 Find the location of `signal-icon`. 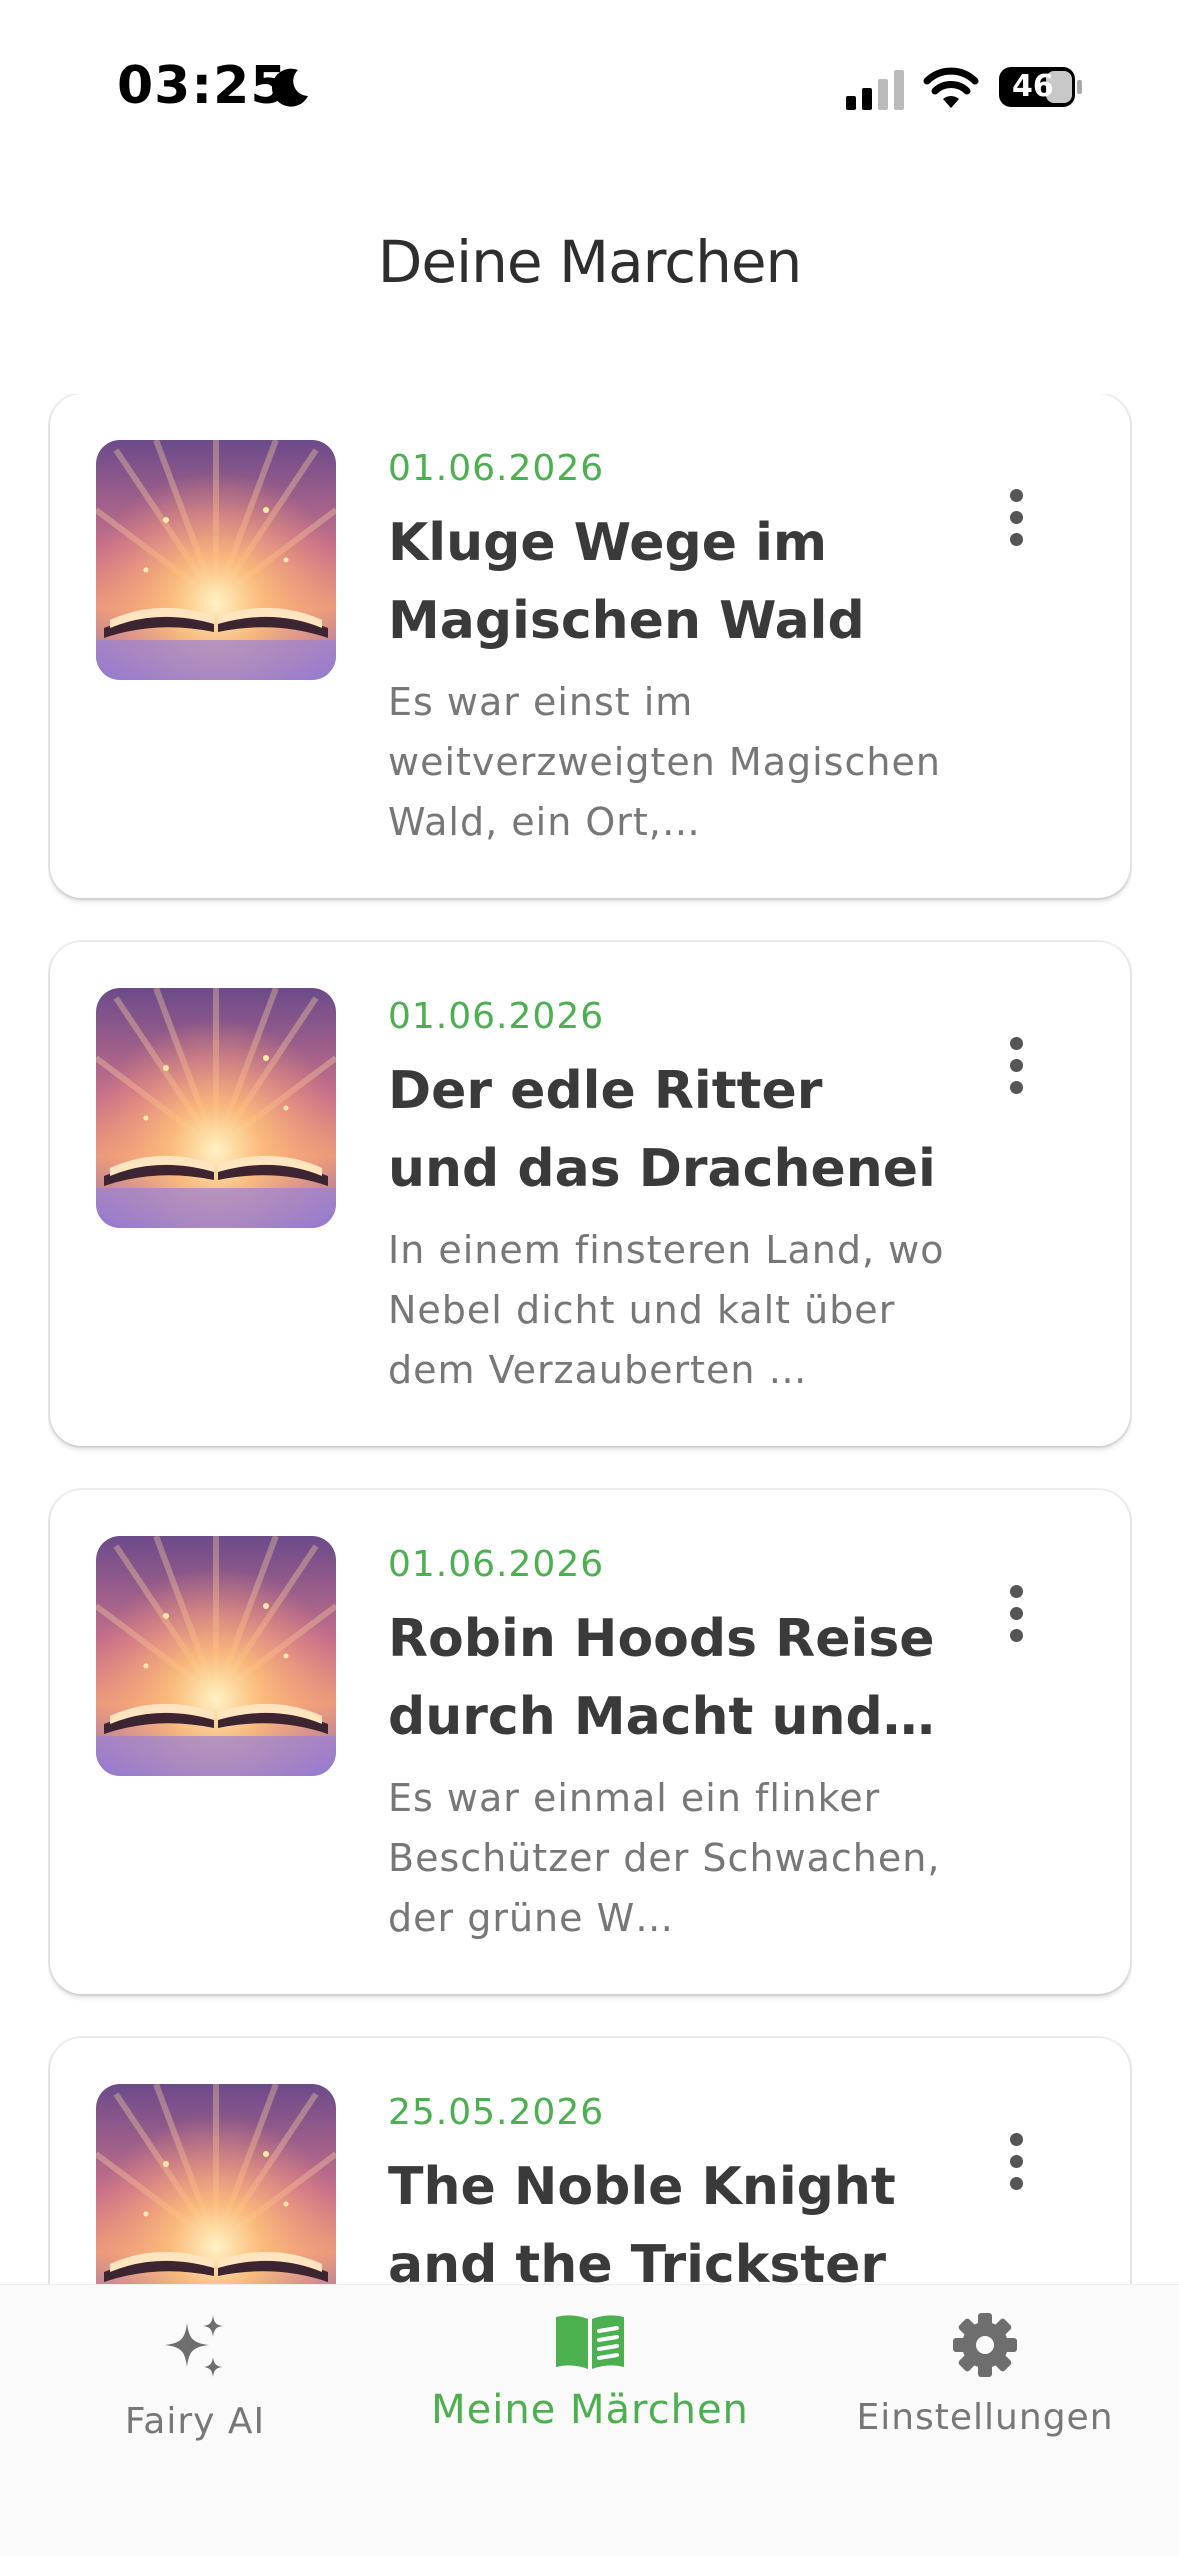

signal-icon is located at coordinates (875, 90).